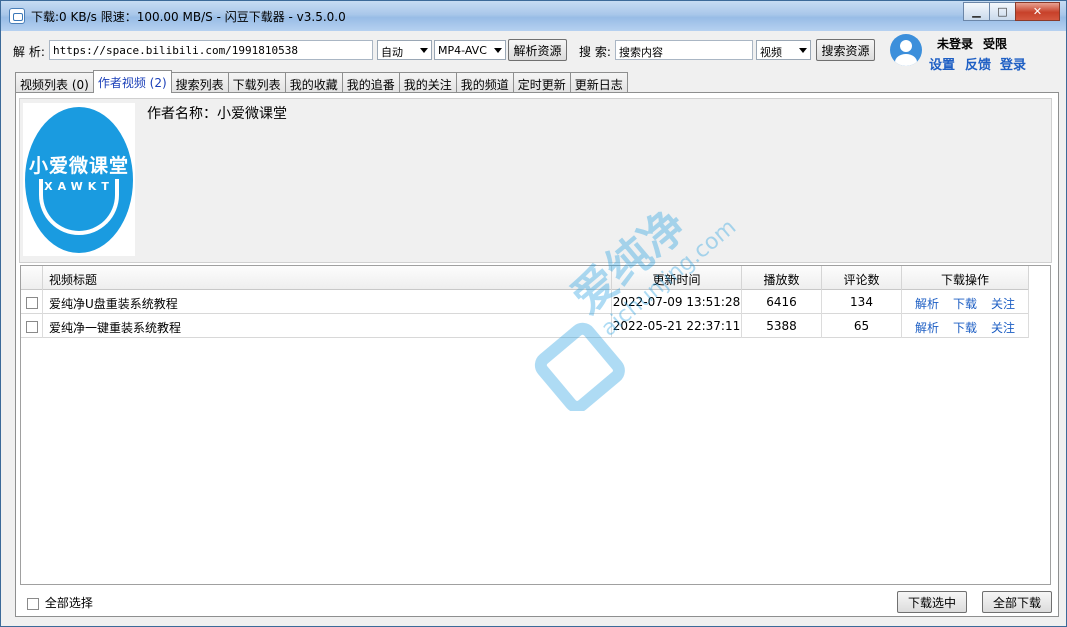 Image resolution: width=1067 pixels, height=627 pixels. I want to click on quality-select-value: 自动, so click(392, 52).